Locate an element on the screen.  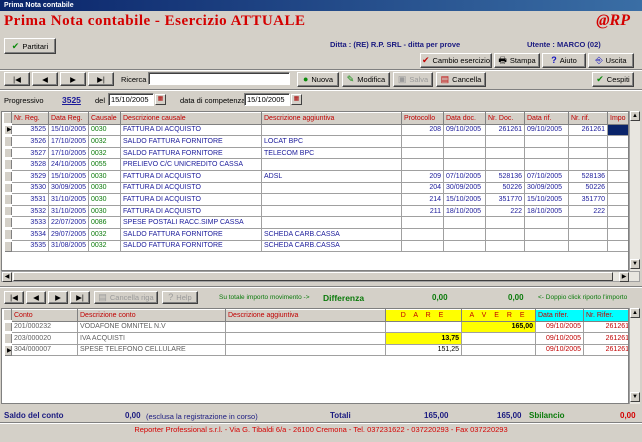
scroll-thumb is located at coordinates (313, 276).